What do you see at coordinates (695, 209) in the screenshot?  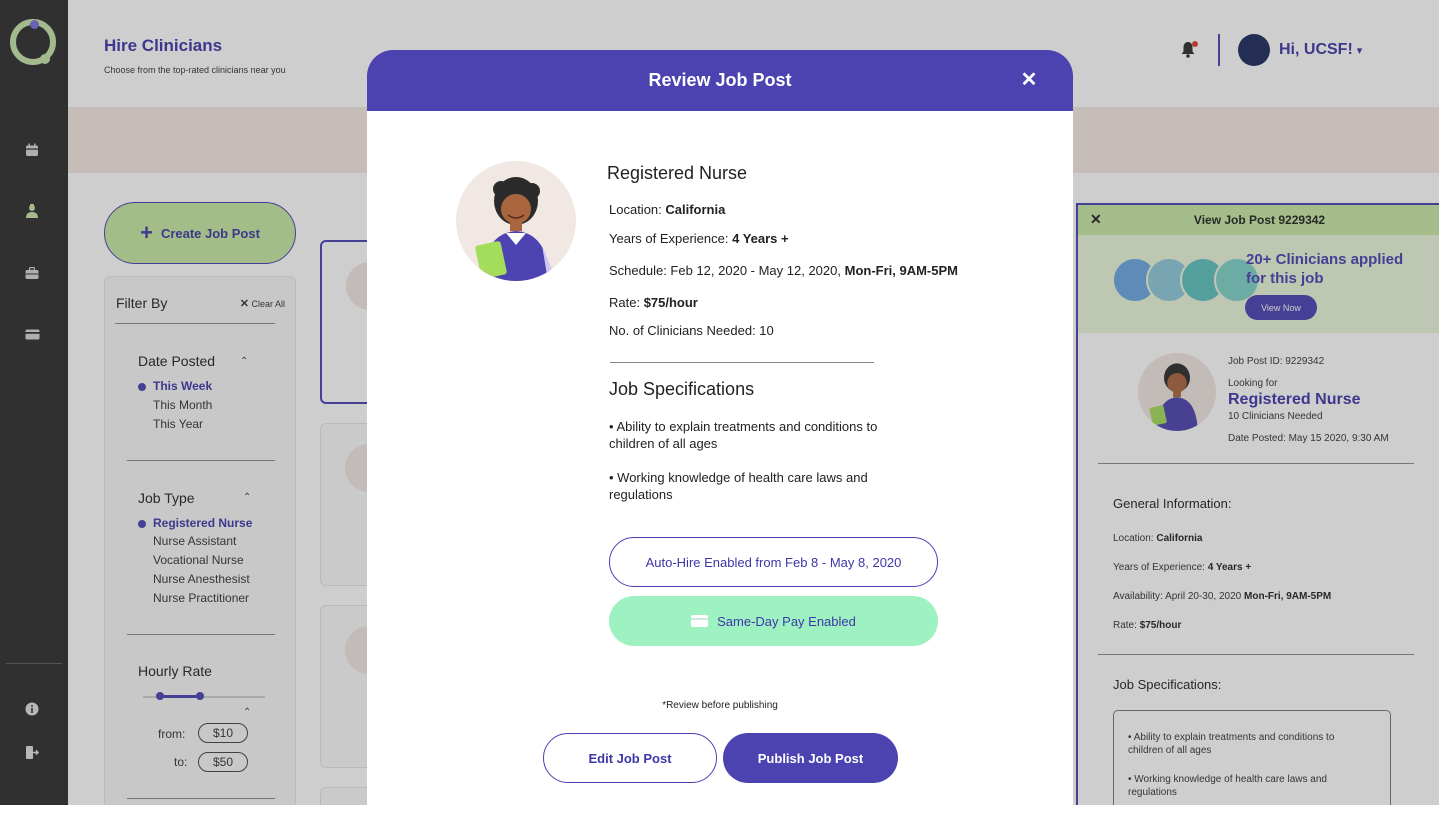 I see `location-value: California` at bounding box center [695, 209].